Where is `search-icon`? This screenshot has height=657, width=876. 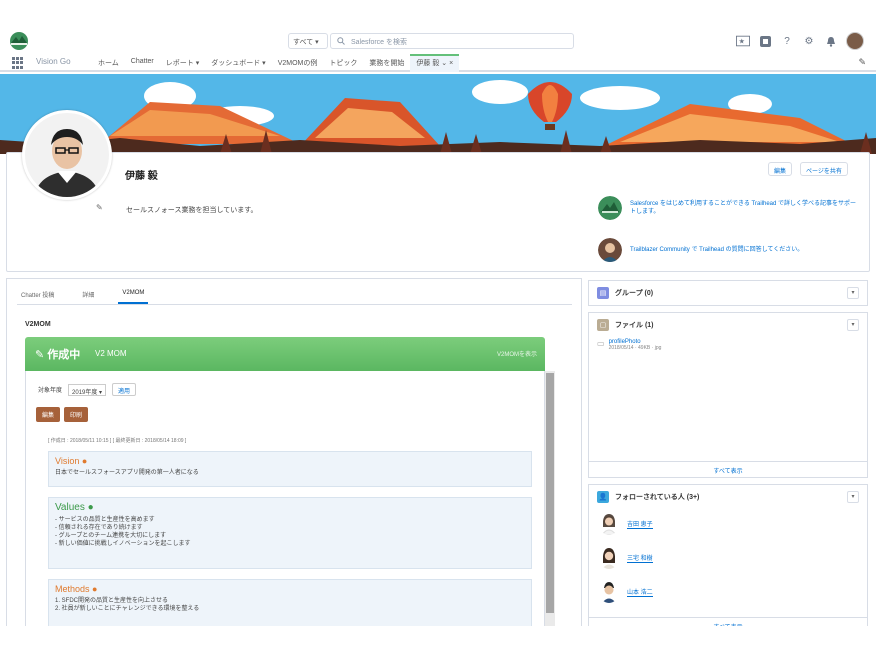
search-icon is located at coordinates (341, 42).